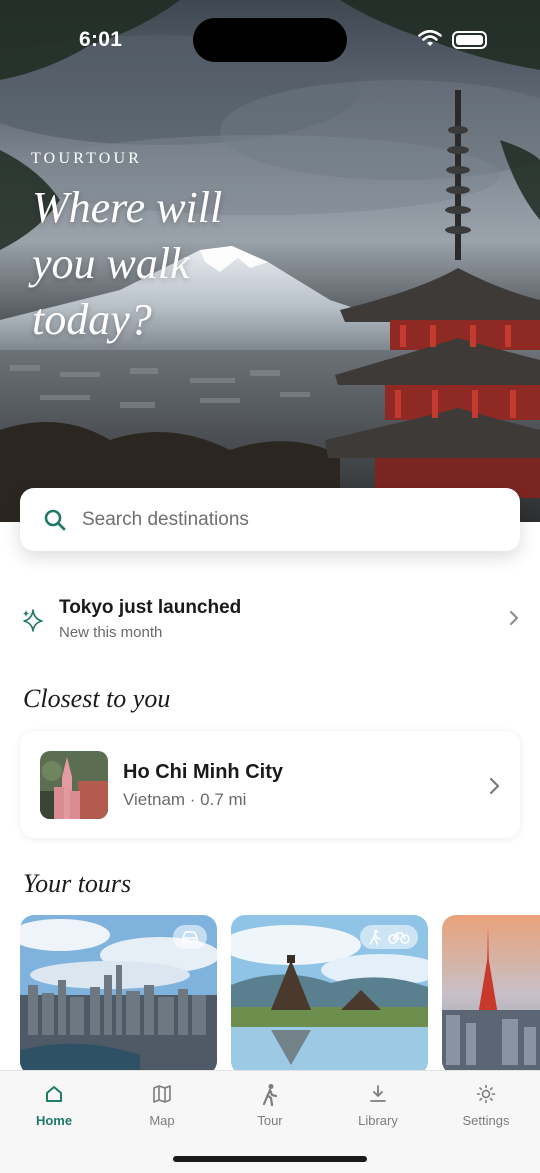 Image resolution: width=540 pixels, height=1173 pixels. I want to click on bike-icon, so click(399, 938).